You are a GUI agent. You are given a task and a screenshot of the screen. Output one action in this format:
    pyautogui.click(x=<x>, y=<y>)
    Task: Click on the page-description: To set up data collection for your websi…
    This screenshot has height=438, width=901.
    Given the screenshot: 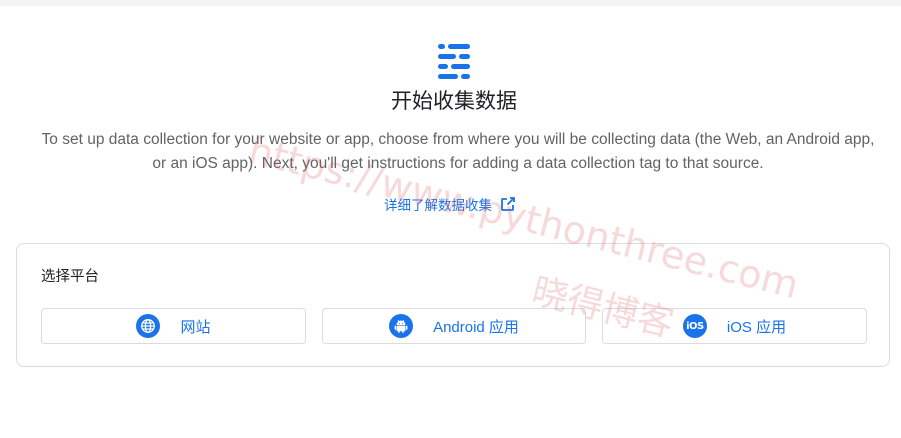 What is the action you would take?
    pyautogui.click(x=458, y=151)
    